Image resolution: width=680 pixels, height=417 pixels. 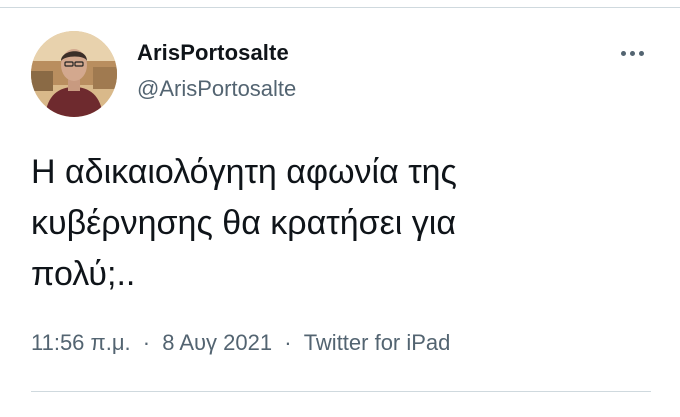 What do you see at coordinates (217, 342) in the screenshot?
I see `tweet-date: 8 Αυγ 2021` at bounding box center [217, 342].